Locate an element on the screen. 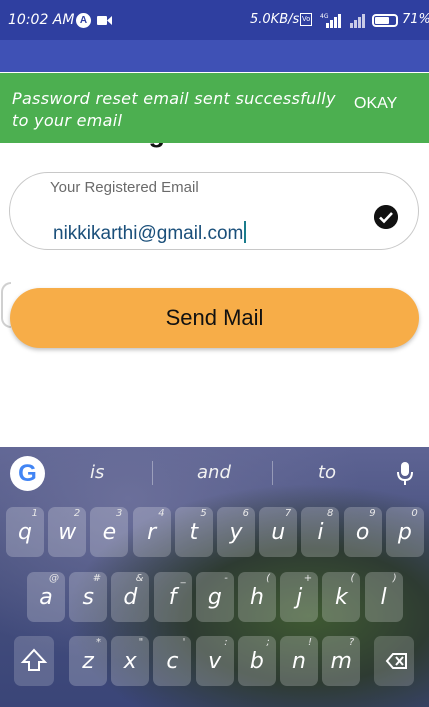  key-hint: & is located at coordinates (139, 578).